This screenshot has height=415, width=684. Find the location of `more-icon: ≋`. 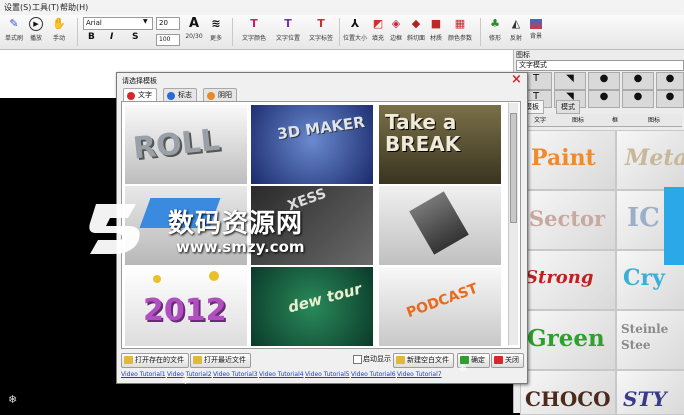

more-icon: ≋ is located at coordinates (216, 23).